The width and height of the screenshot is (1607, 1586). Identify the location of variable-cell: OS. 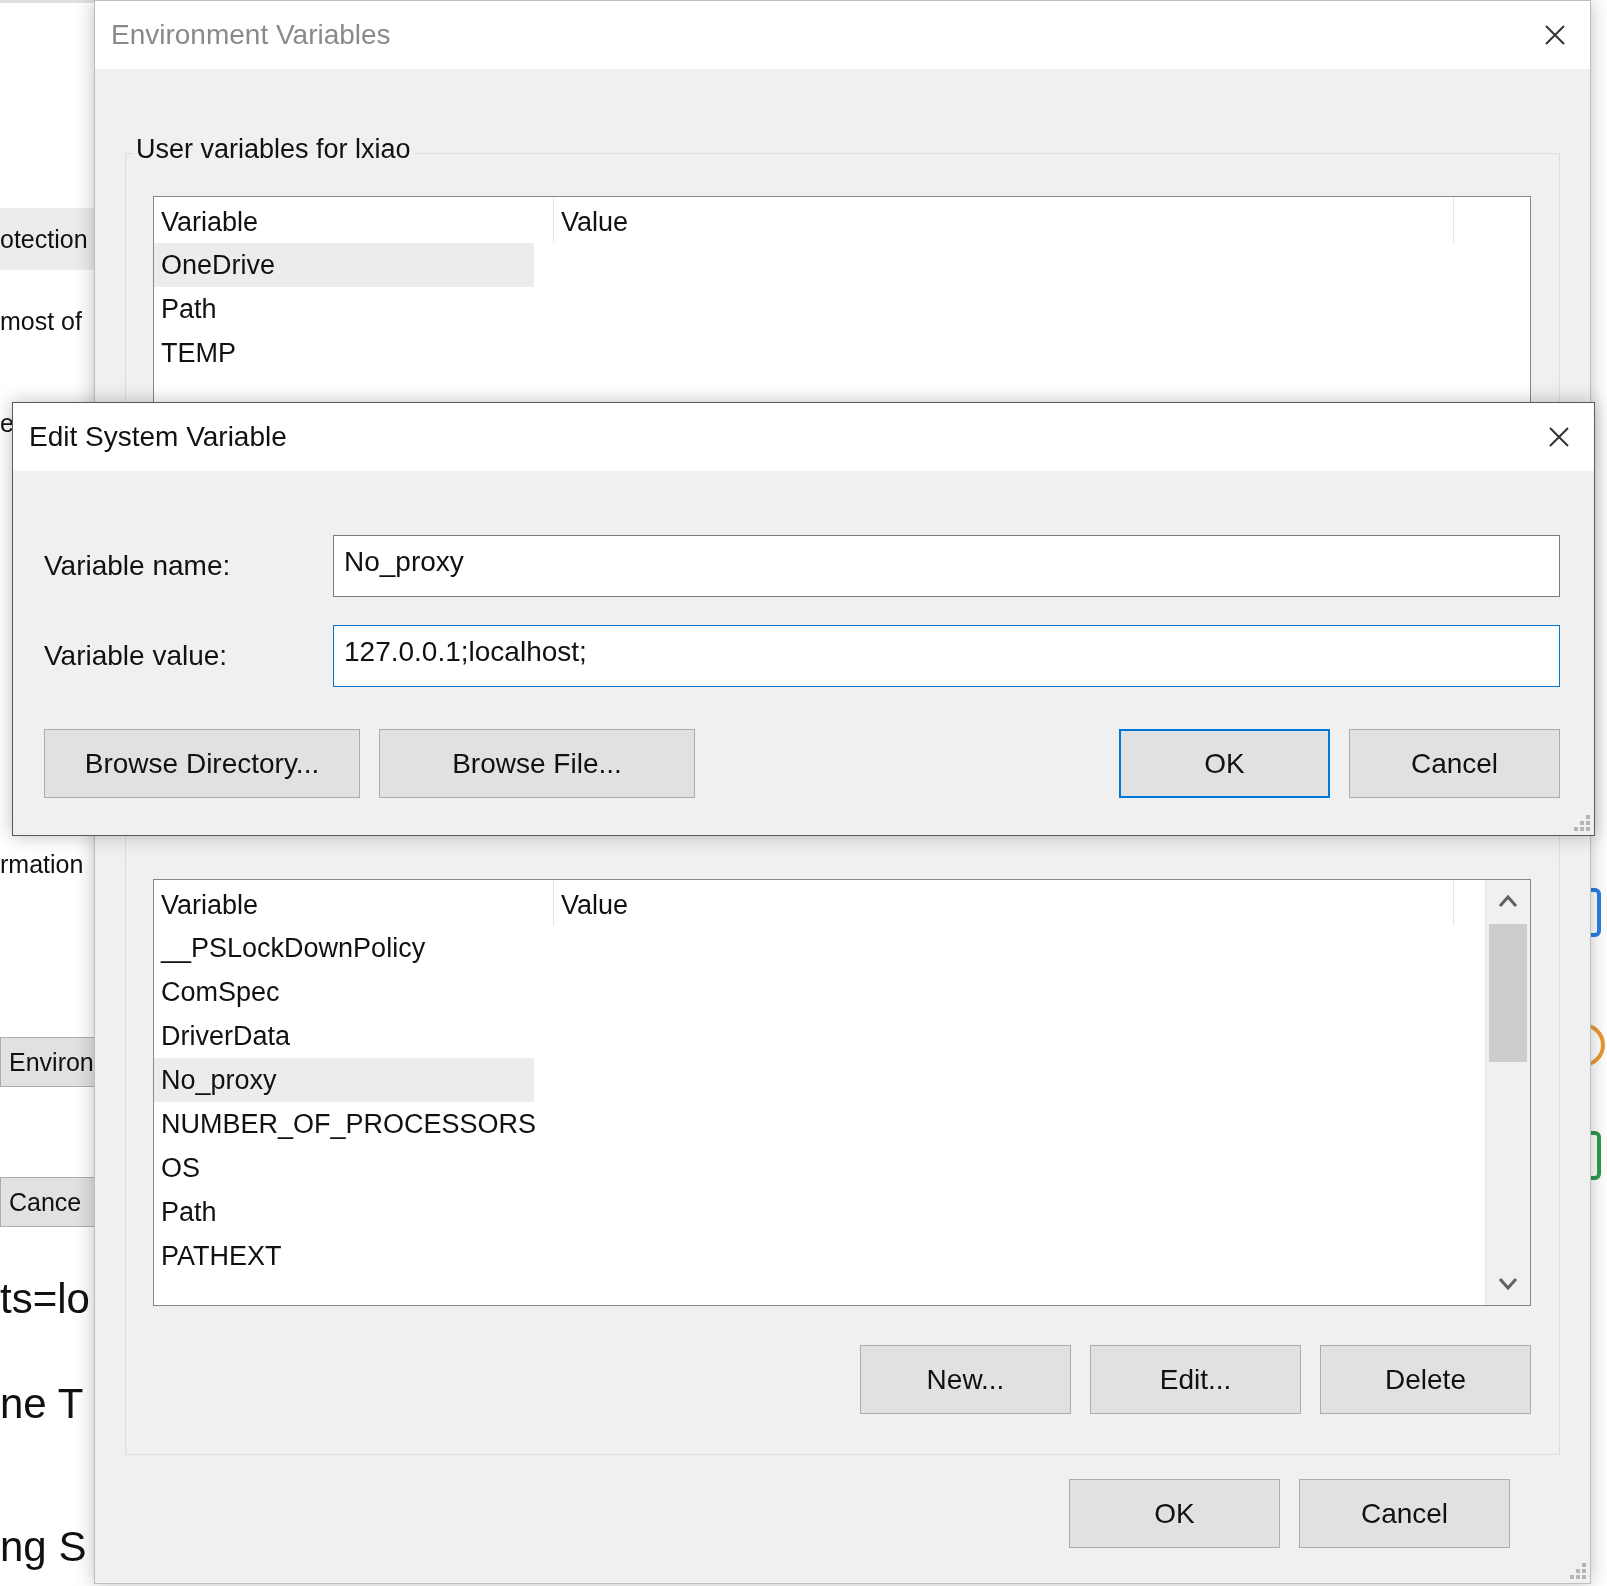
(344, 1168).